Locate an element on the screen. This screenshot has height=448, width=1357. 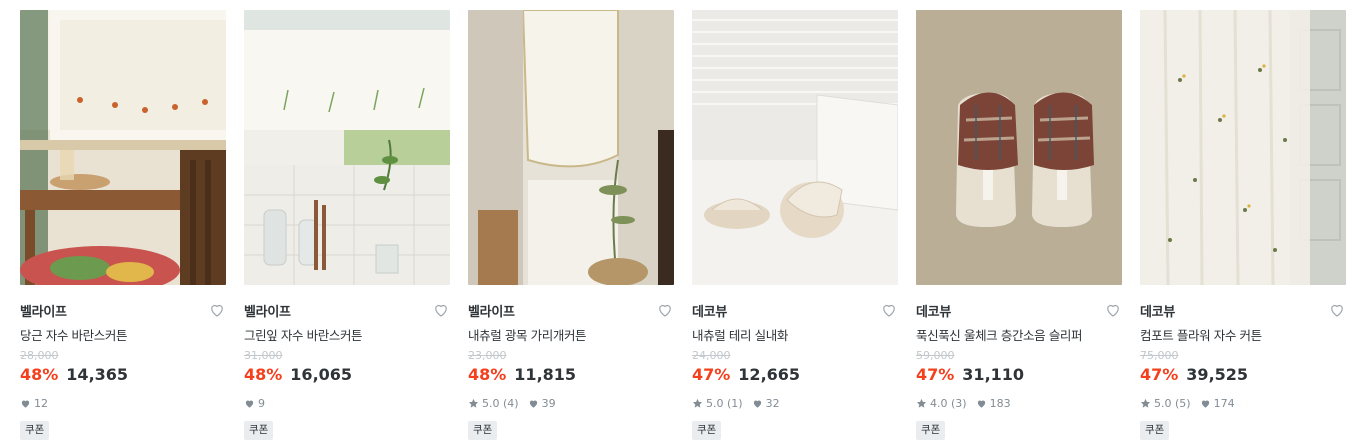
like-count: 12 is located at coordinates (41, 403).